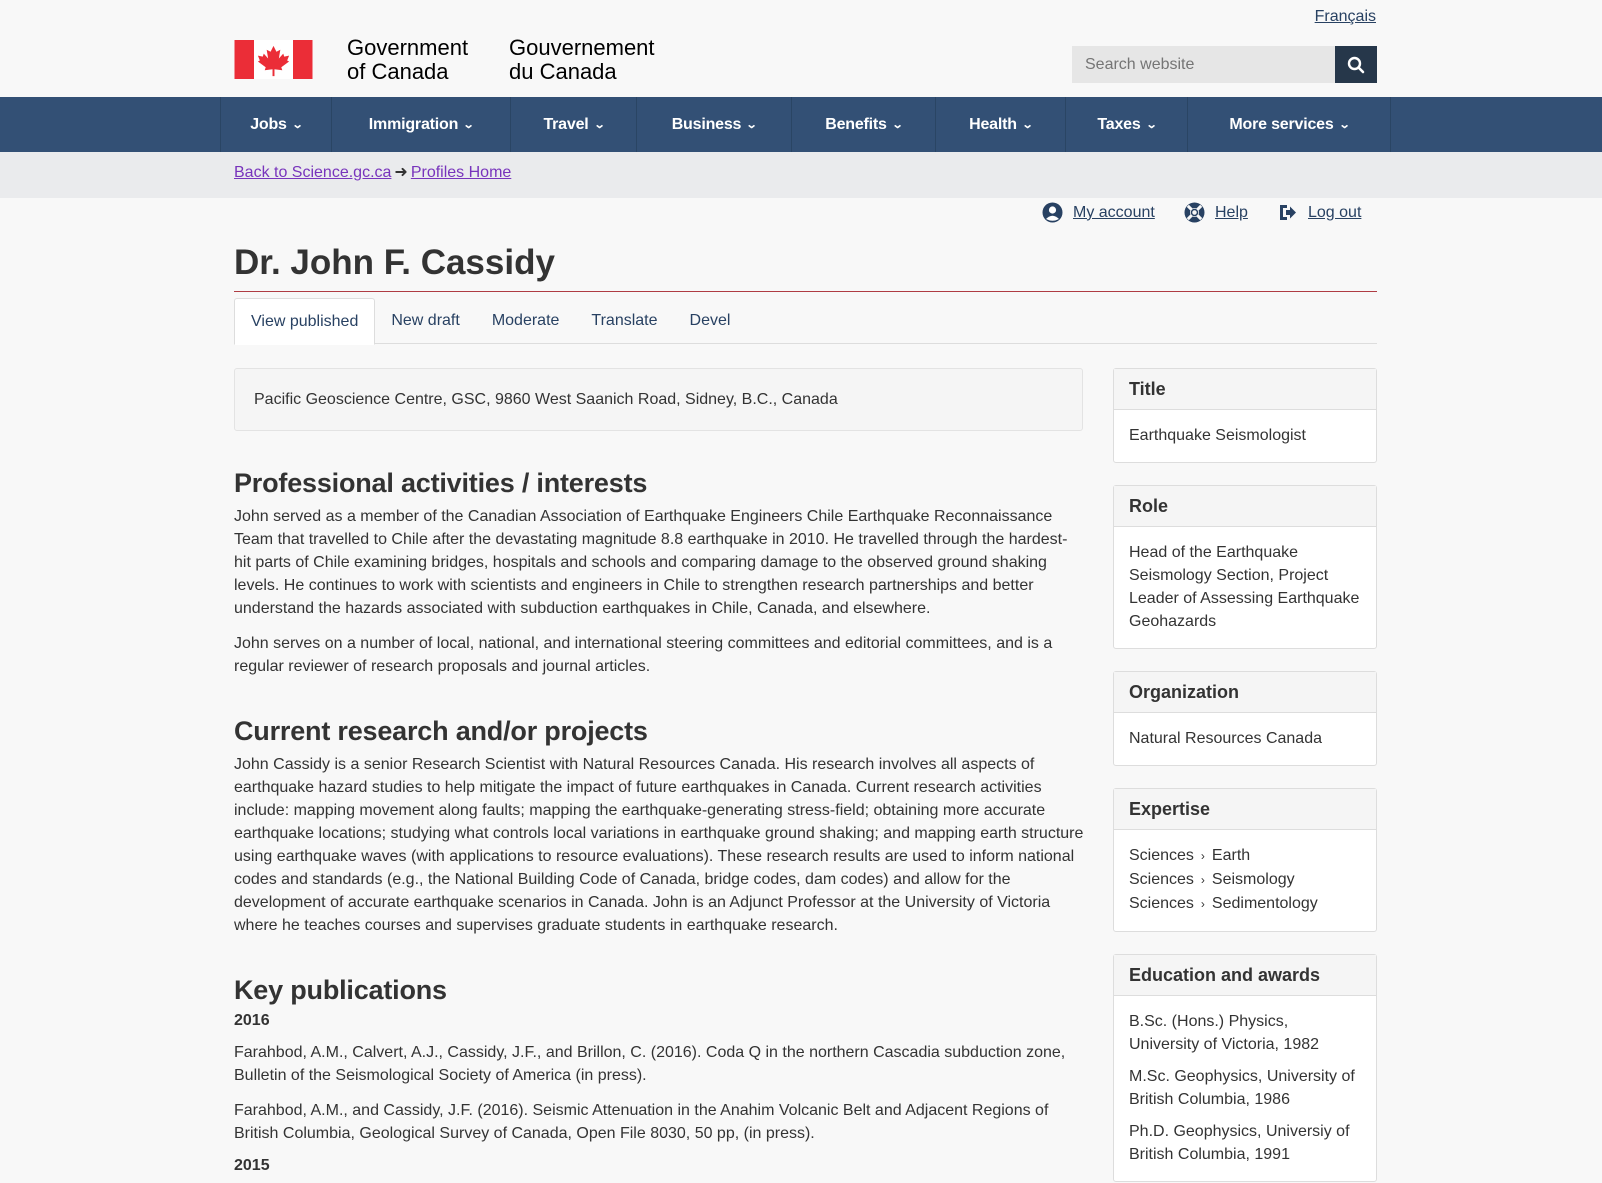  Describe the element at coordinates (441, 731) in the screenshot. I see `section-heading: Current research and/or projects` at that location.